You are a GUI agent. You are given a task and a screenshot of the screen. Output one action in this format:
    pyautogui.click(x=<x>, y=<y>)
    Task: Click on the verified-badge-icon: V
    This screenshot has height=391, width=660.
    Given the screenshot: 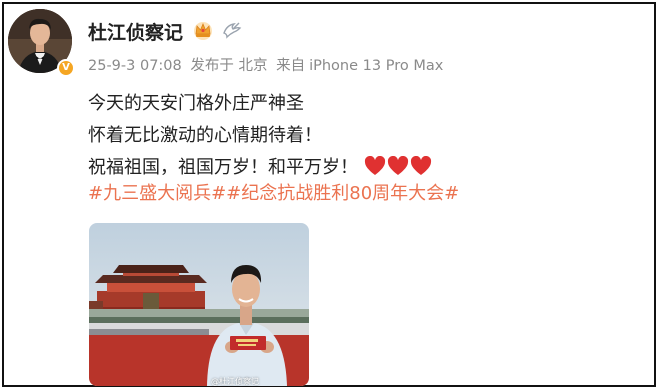 What is the action you would take?
    pyautogui.click(x=66, y=68)
    